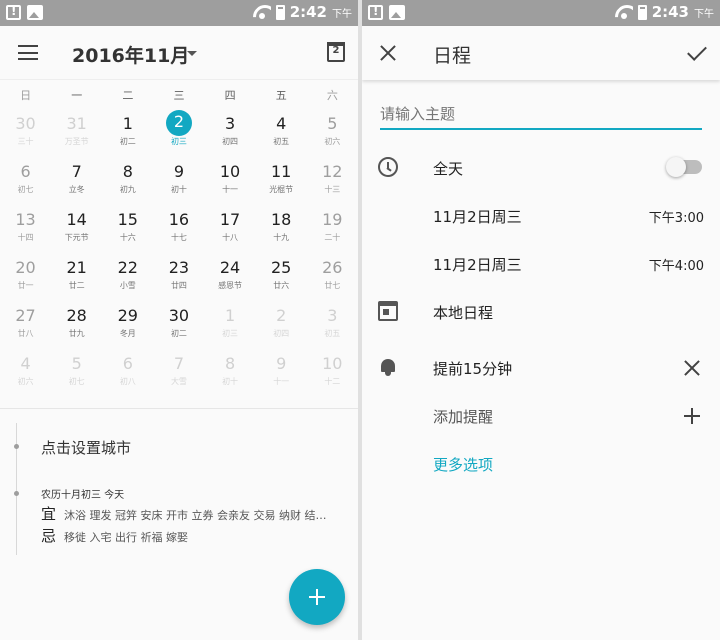  Describe the element at coordinates (25, 374) in the screenshot. I see `calendar-day: 4 初六` at that location.